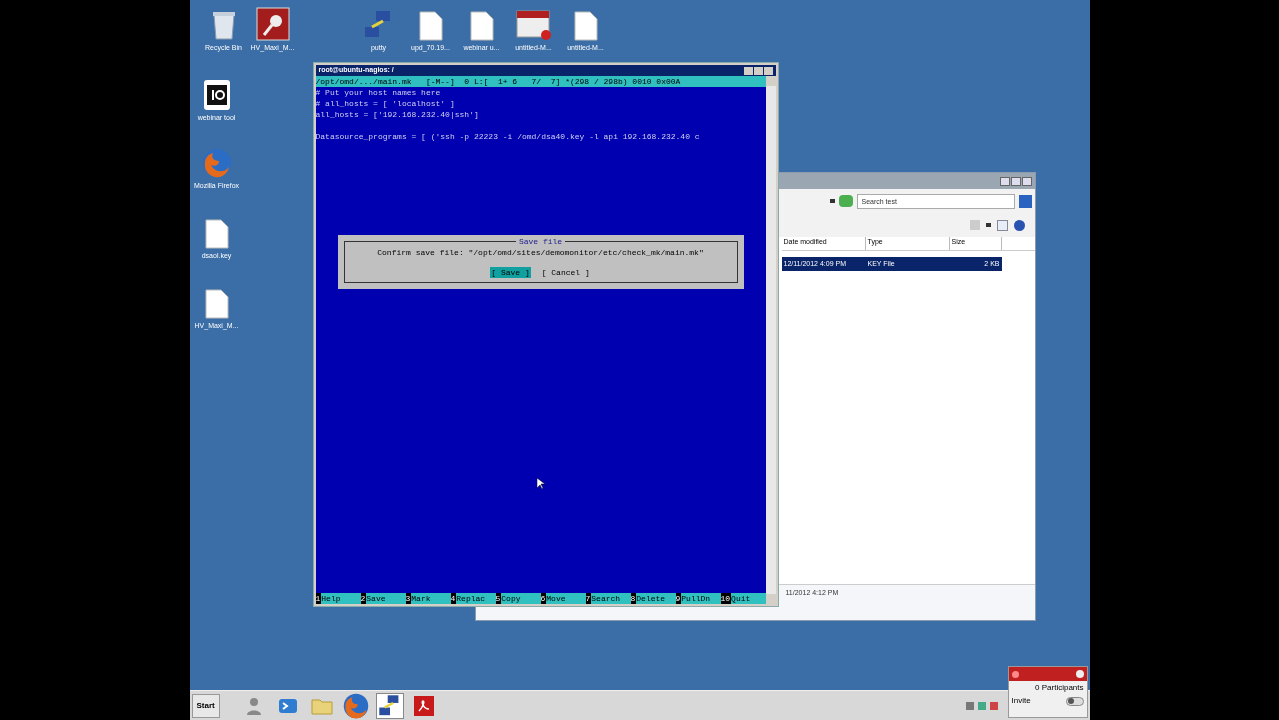  What do you see at coordinates (408, 598) in the screenshot?
I see `function-key-number: 3` at bounding box center [408, 598].